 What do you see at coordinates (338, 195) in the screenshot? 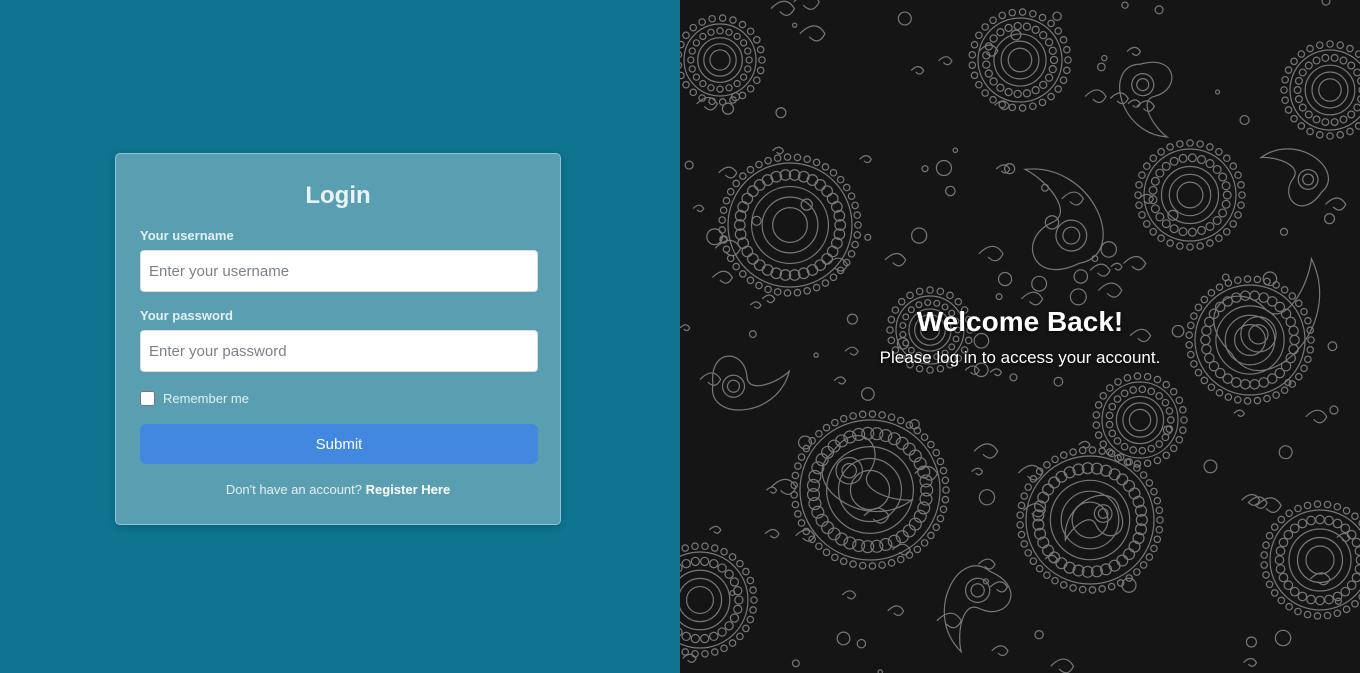
I see `login-title: Login` at bounding box center [338, 195].